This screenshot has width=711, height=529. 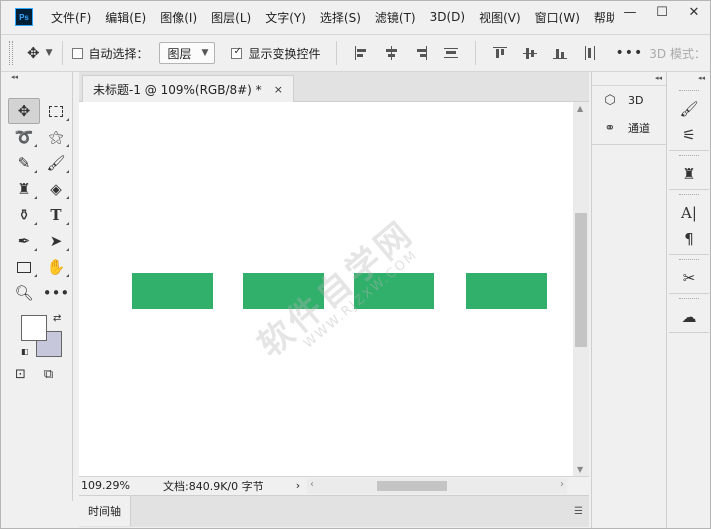 What do you see at coordinates (56, 293) in the screenshot?
I see `more-tools-icon: •••` at bounding box center [56, 293].